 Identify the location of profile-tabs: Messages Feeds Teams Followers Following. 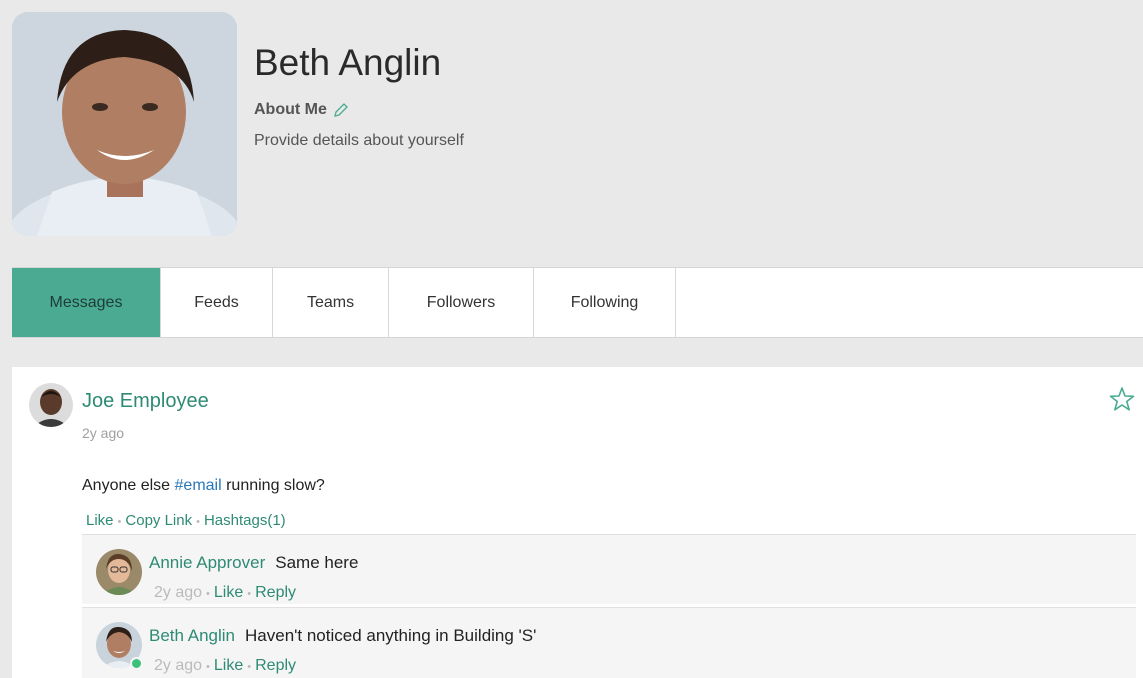
(577, 302).